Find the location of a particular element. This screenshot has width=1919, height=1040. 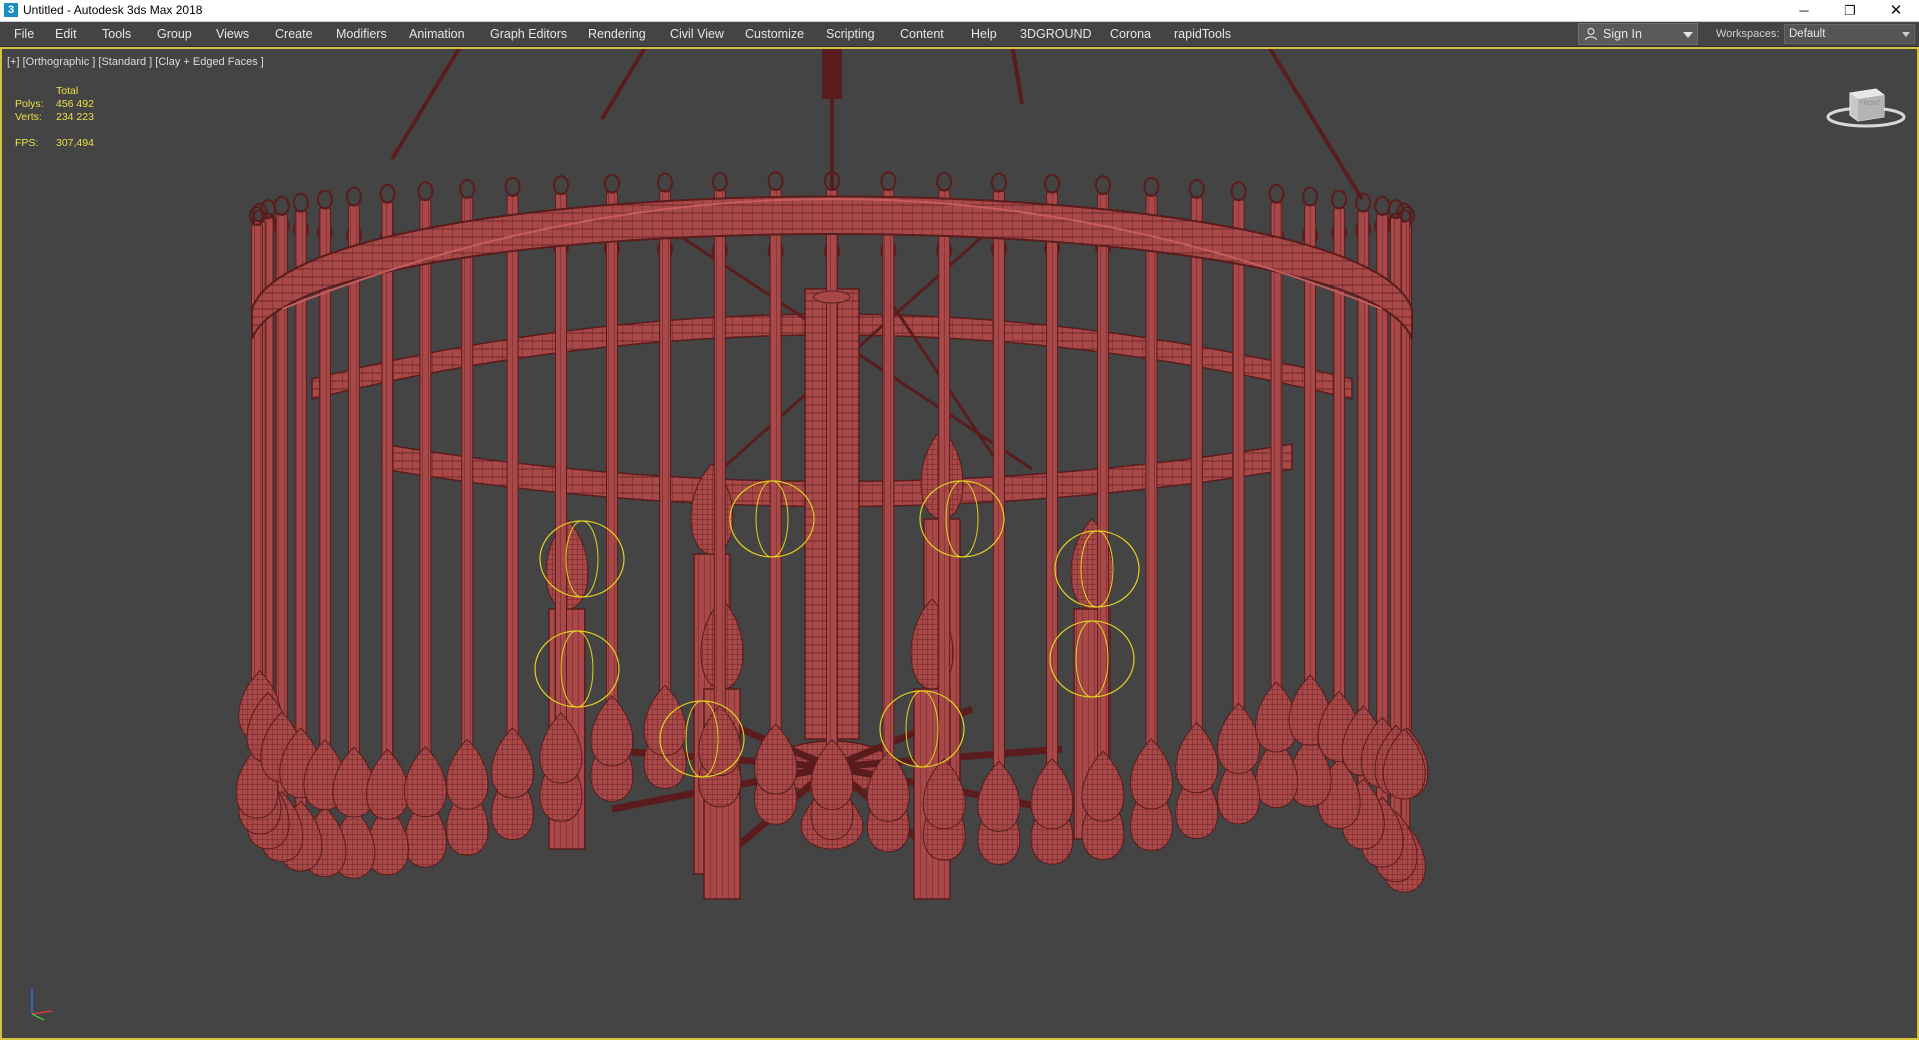

window-title: Untitled - Autodesk 3ds Max 2018 is located at coordinates (113, 10).